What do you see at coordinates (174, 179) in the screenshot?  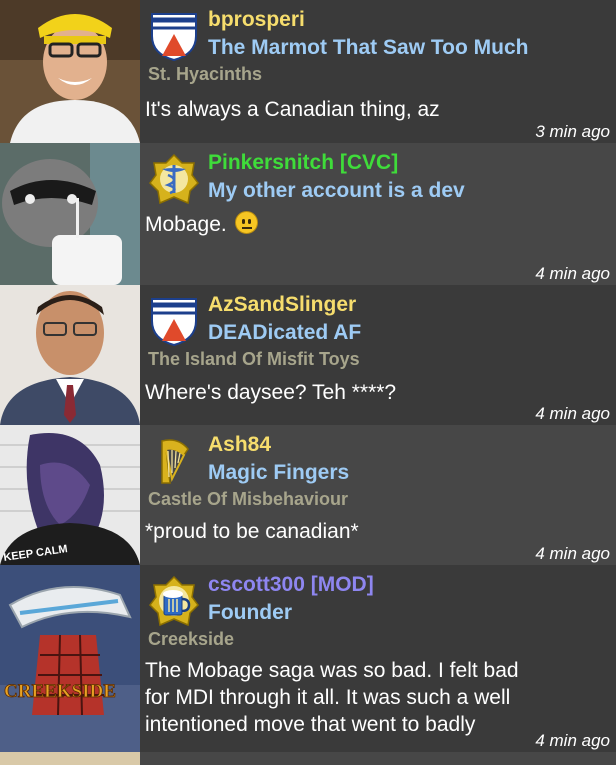 I see `caduceus-badge-icon` at bounding box center [174, 179].